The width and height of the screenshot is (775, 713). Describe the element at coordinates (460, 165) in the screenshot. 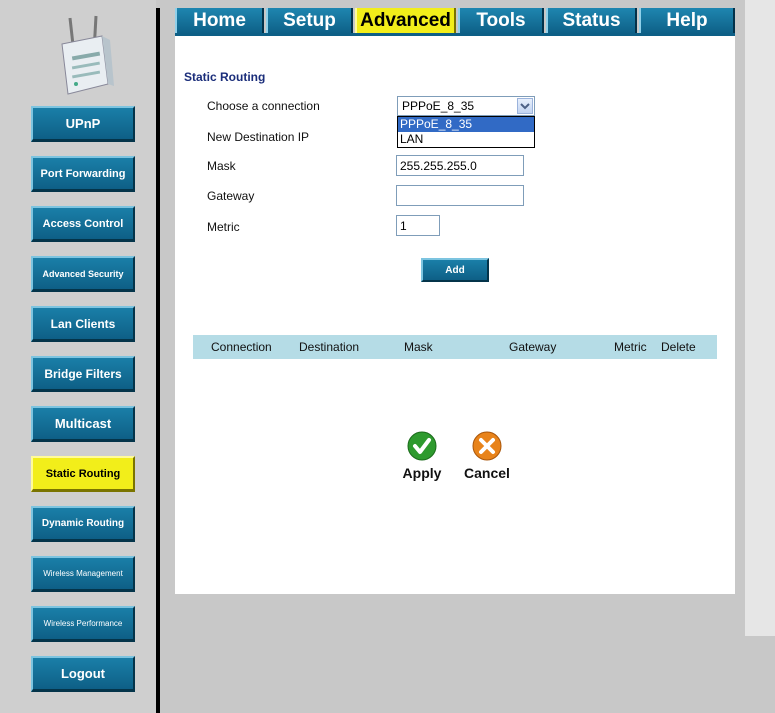

I see `mask-input` at that location.